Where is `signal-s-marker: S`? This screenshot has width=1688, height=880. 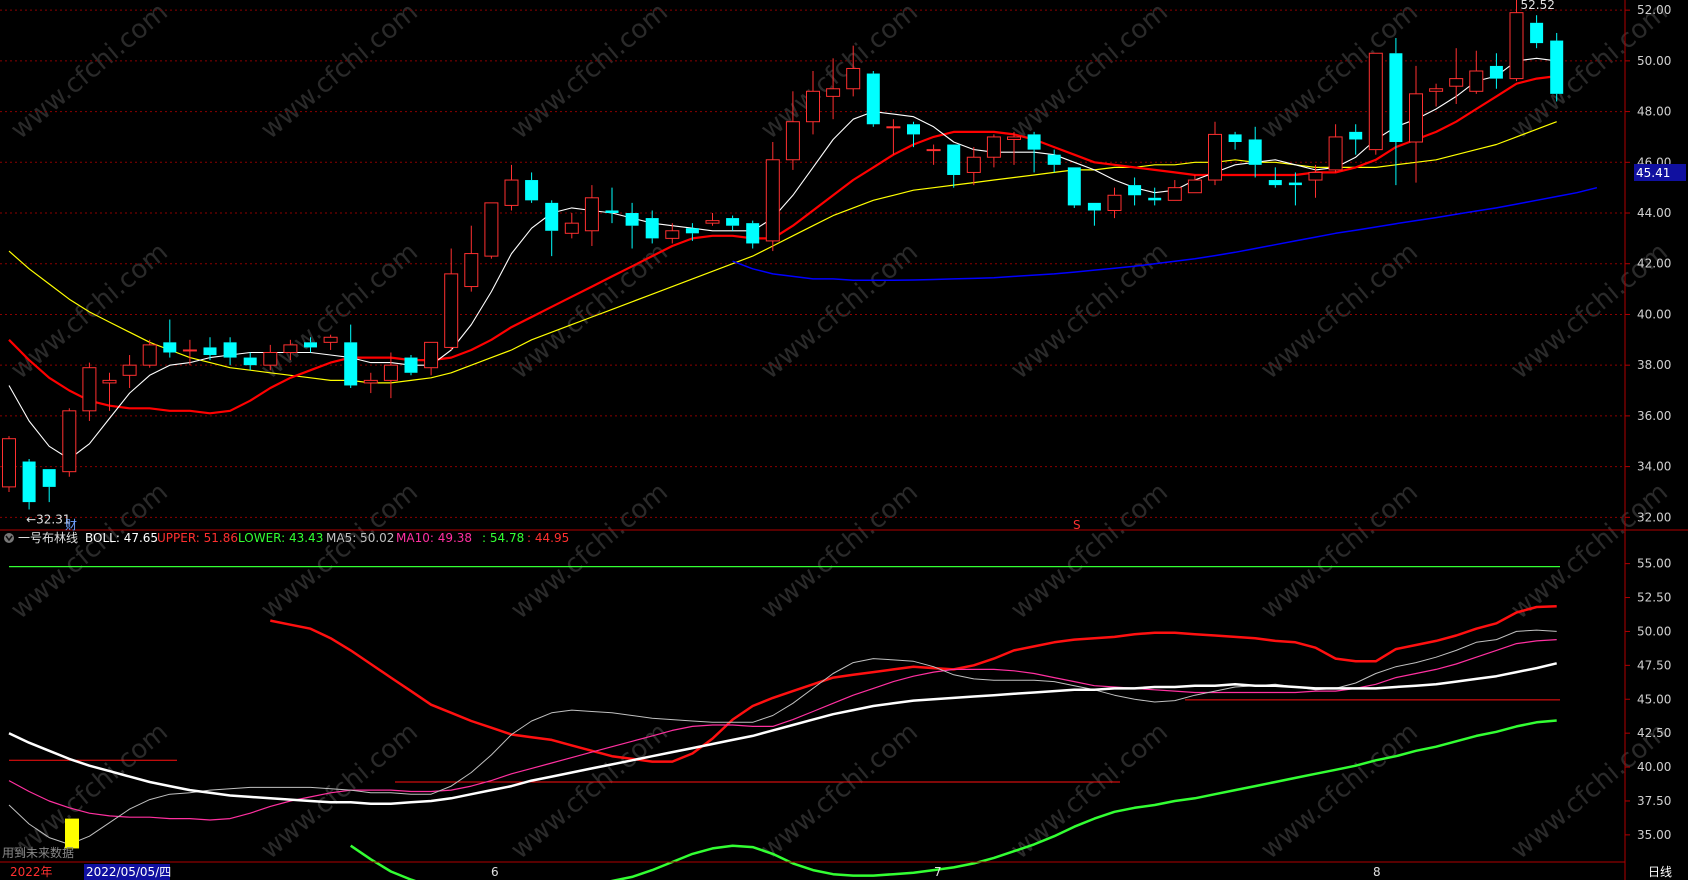 signal-s-marker: S is located at coordinates (1077, 525).